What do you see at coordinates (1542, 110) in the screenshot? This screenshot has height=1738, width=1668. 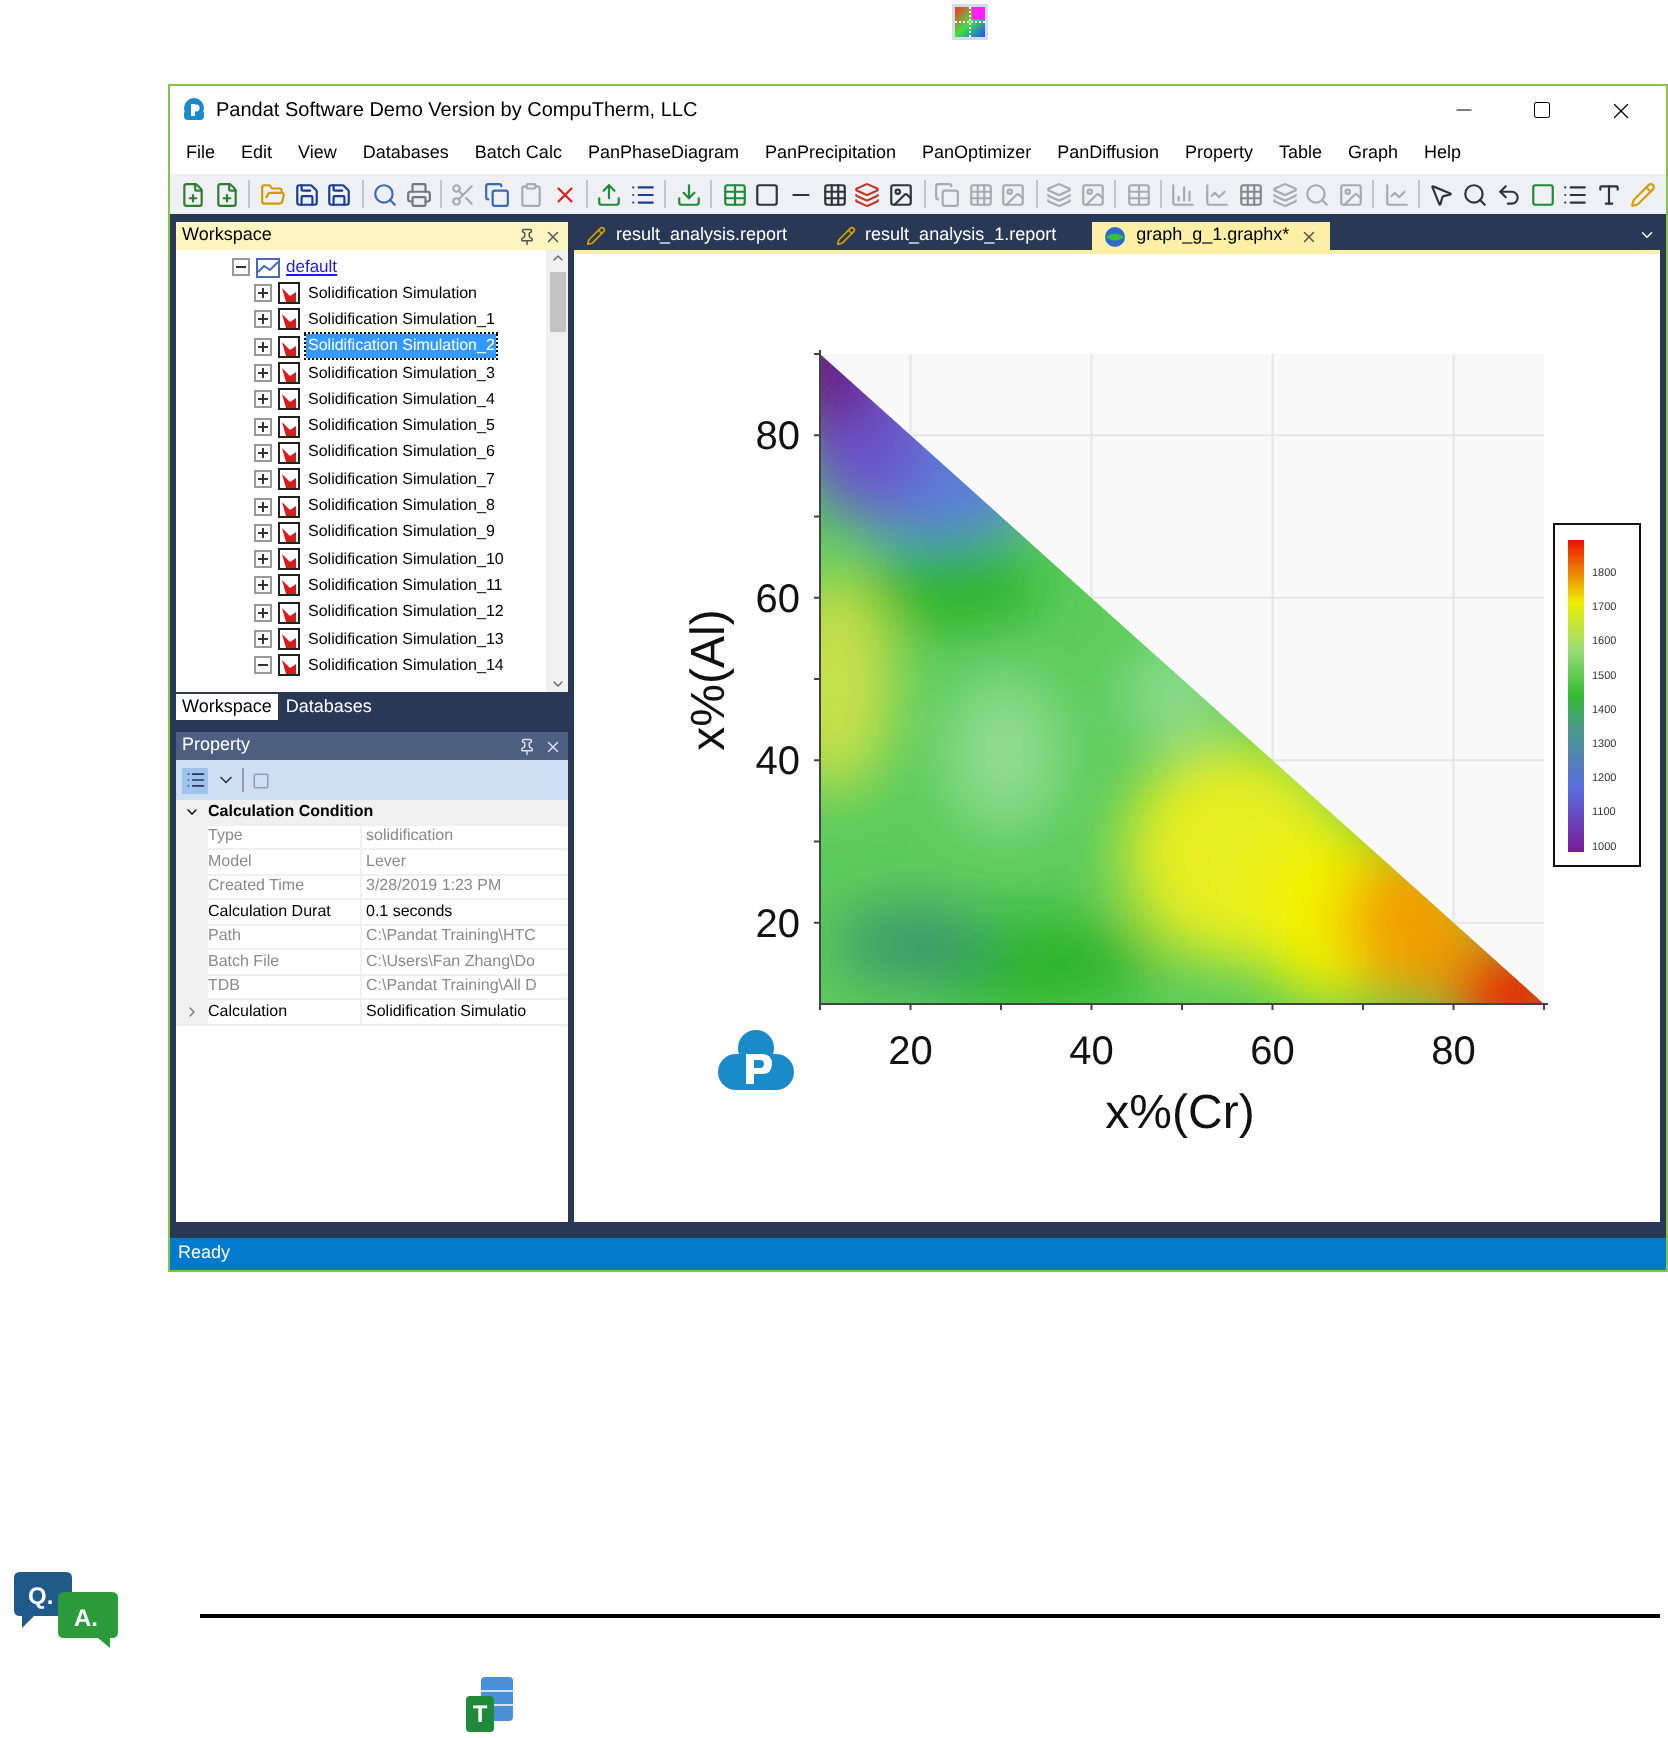 I see `maximize-icon` at bounding box center [1542, 110].